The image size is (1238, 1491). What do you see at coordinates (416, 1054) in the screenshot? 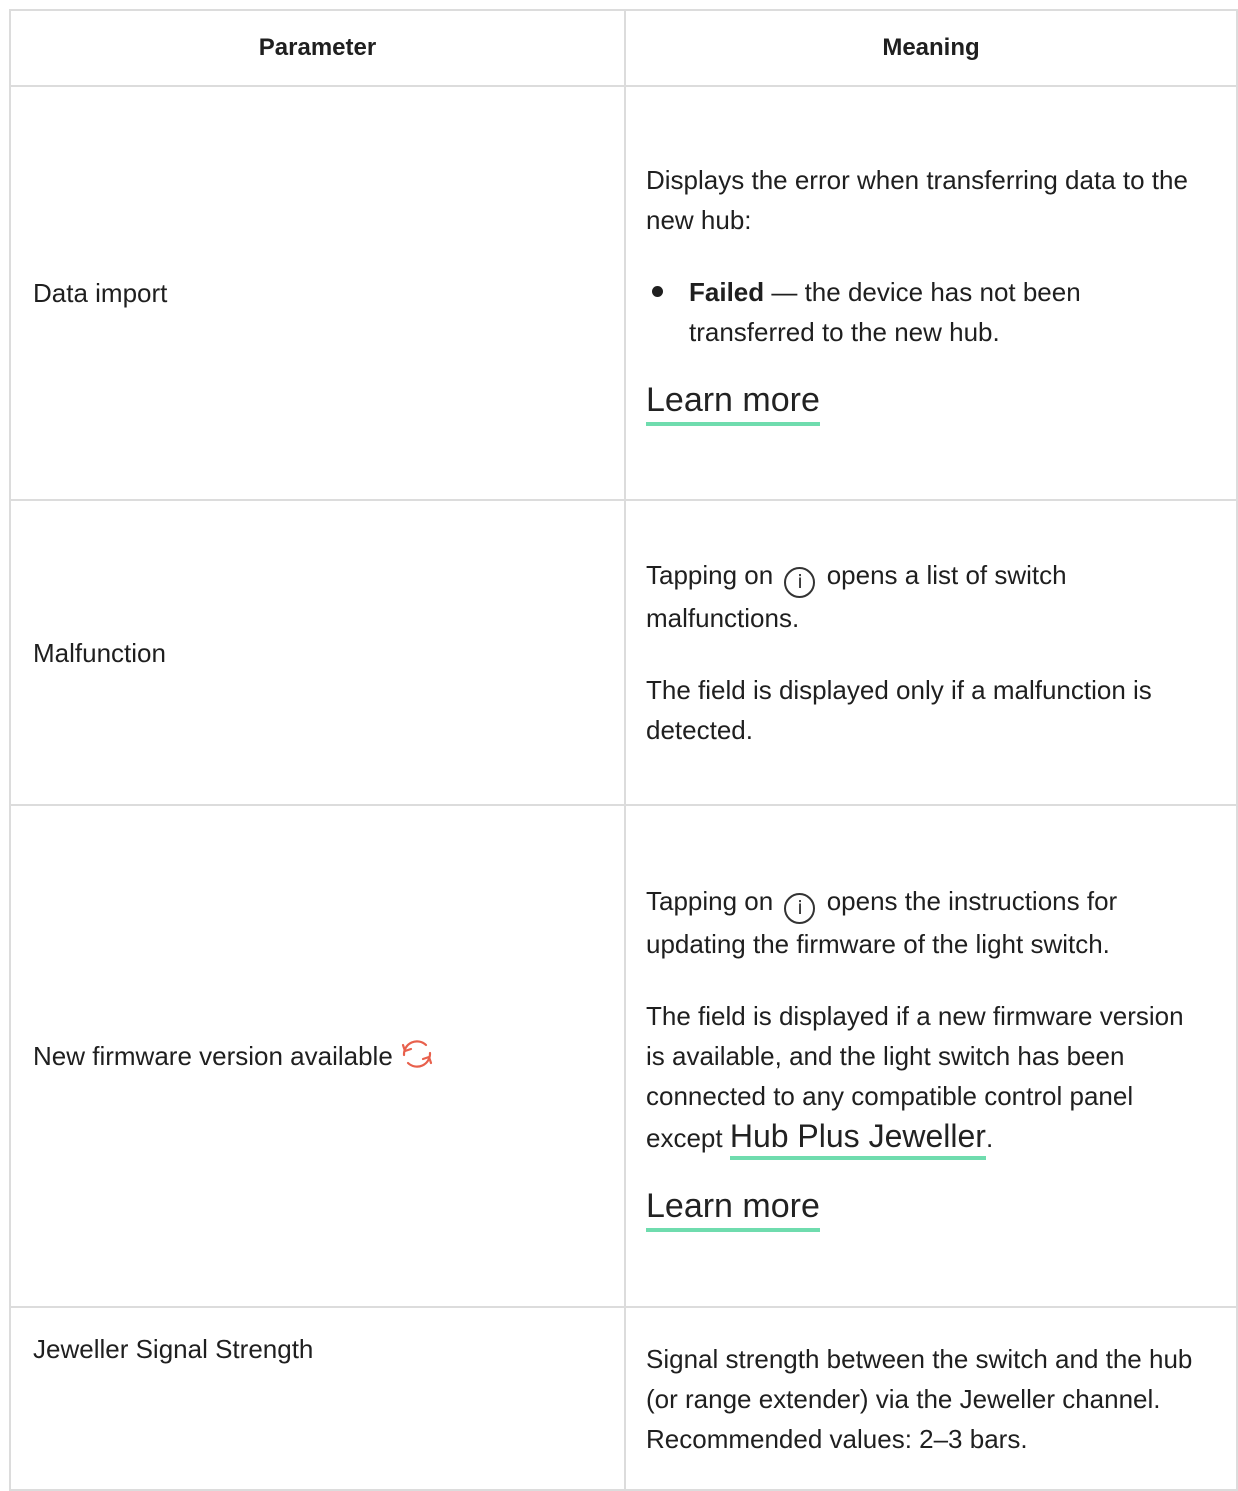
I see `sync-icon` at bounding box center [416, 1054].